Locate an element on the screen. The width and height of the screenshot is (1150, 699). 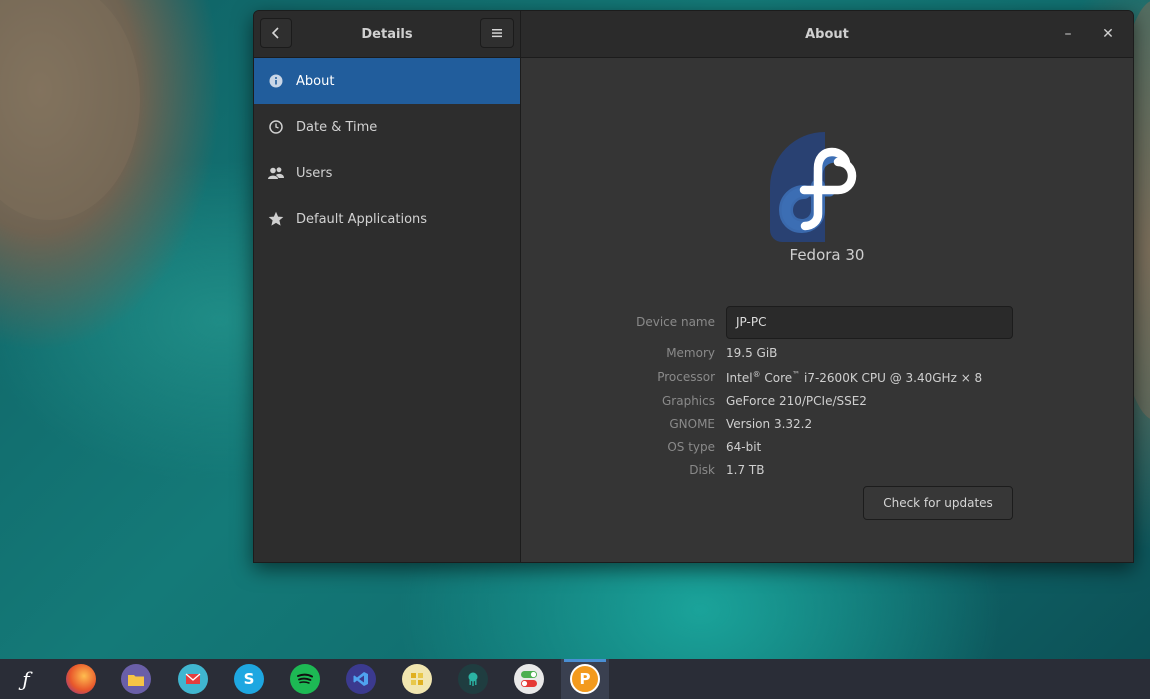
taskbar-app-files is located at coordinates (136, 679).